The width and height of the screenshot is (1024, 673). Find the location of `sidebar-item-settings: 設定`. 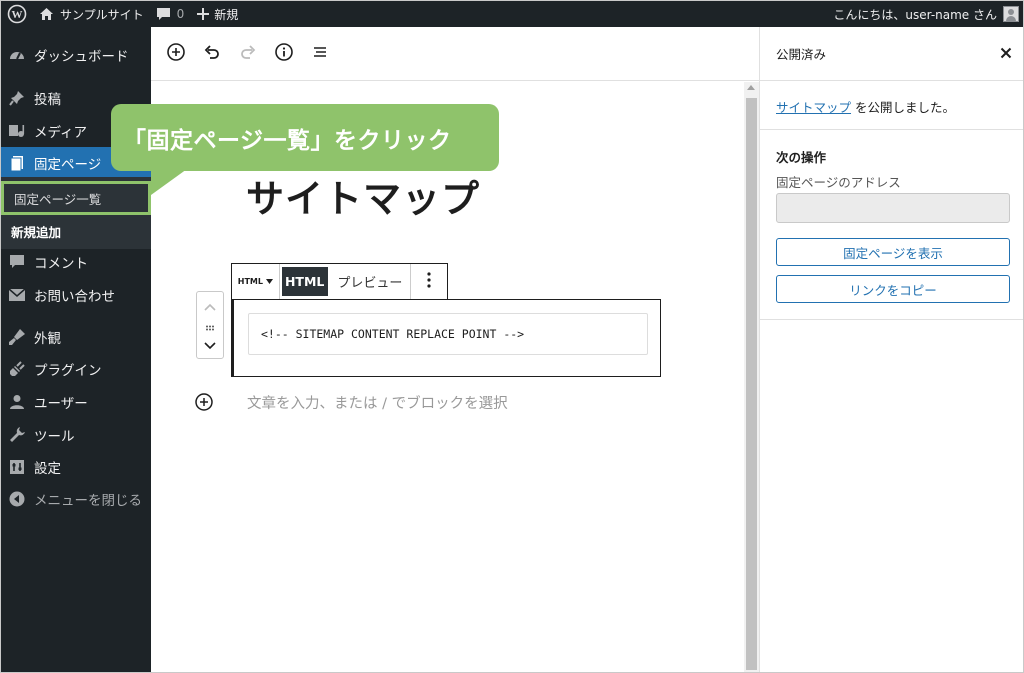

sidebar-item-settings: 設定 is located at coordinates (76, 467).